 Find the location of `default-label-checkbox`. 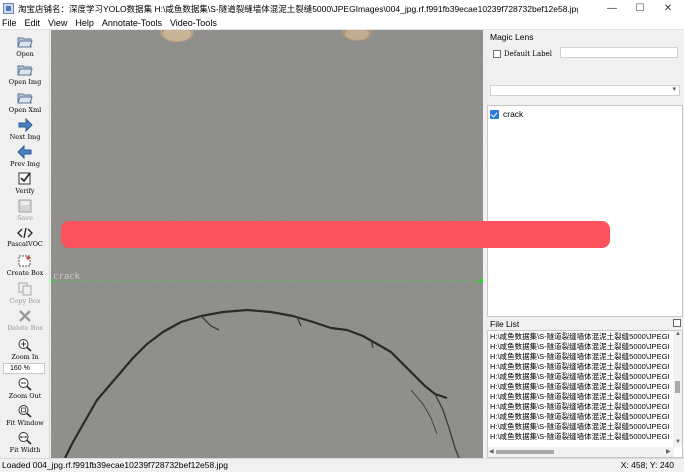

default-label-checkbox is located at coordinates (497, 54).